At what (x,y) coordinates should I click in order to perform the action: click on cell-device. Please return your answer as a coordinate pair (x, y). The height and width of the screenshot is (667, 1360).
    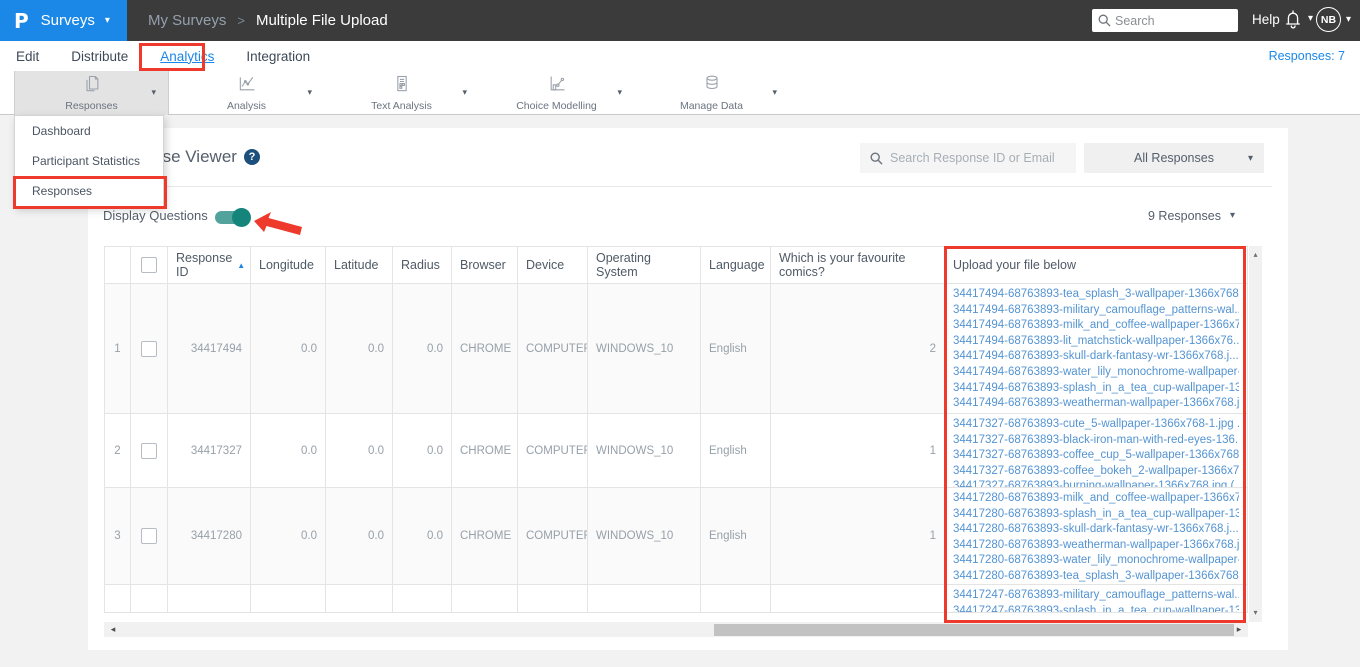
    Looking at the image, I should click on (553, 598).